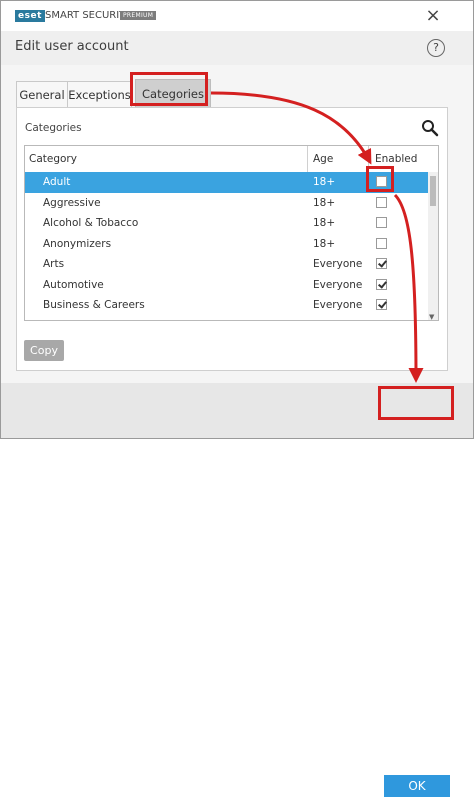 This screenshot has height=797, width=474. I want to click on vertical-scrollbar: ▼, so click(433, 246).